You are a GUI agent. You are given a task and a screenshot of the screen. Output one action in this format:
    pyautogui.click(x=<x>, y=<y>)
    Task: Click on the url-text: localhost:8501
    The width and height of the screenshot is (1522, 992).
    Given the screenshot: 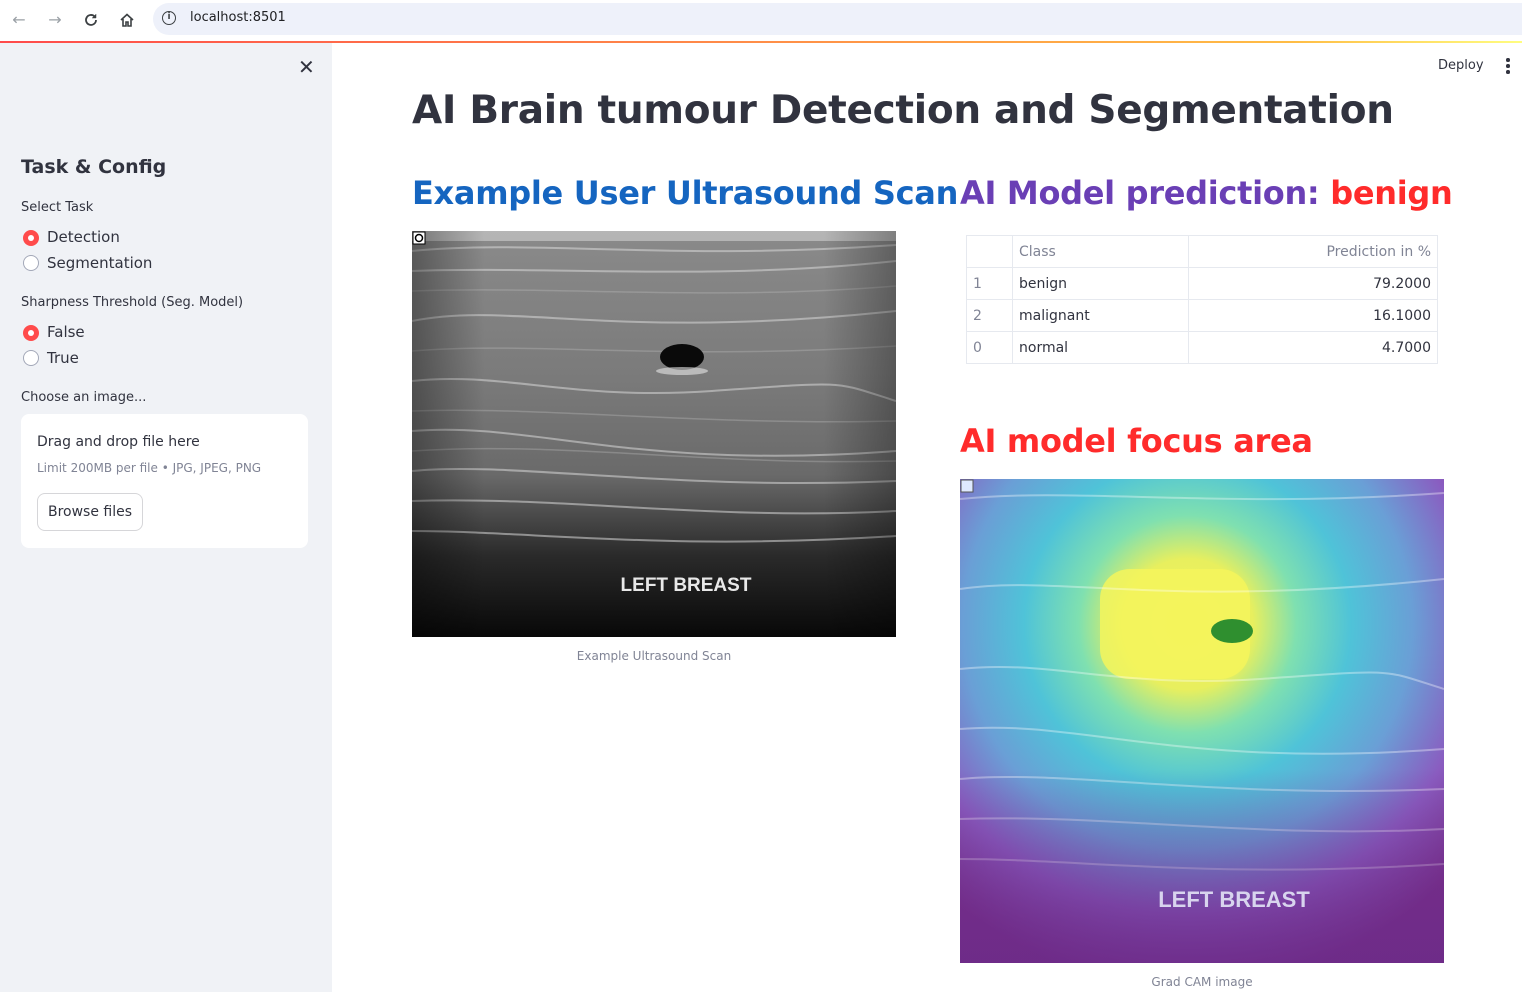 What is the action you would take?
    pyautogui.click(x=238, y=17)
    